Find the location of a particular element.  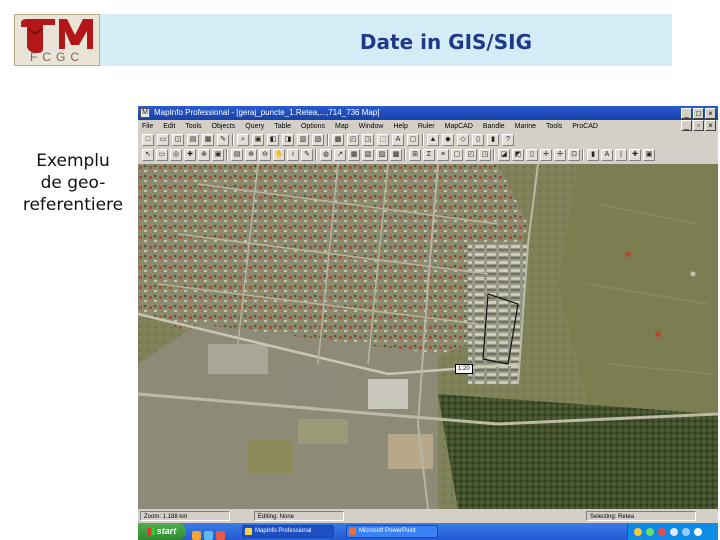

toolbar-button-icon: ↖ is located at coordinates (148, 155).